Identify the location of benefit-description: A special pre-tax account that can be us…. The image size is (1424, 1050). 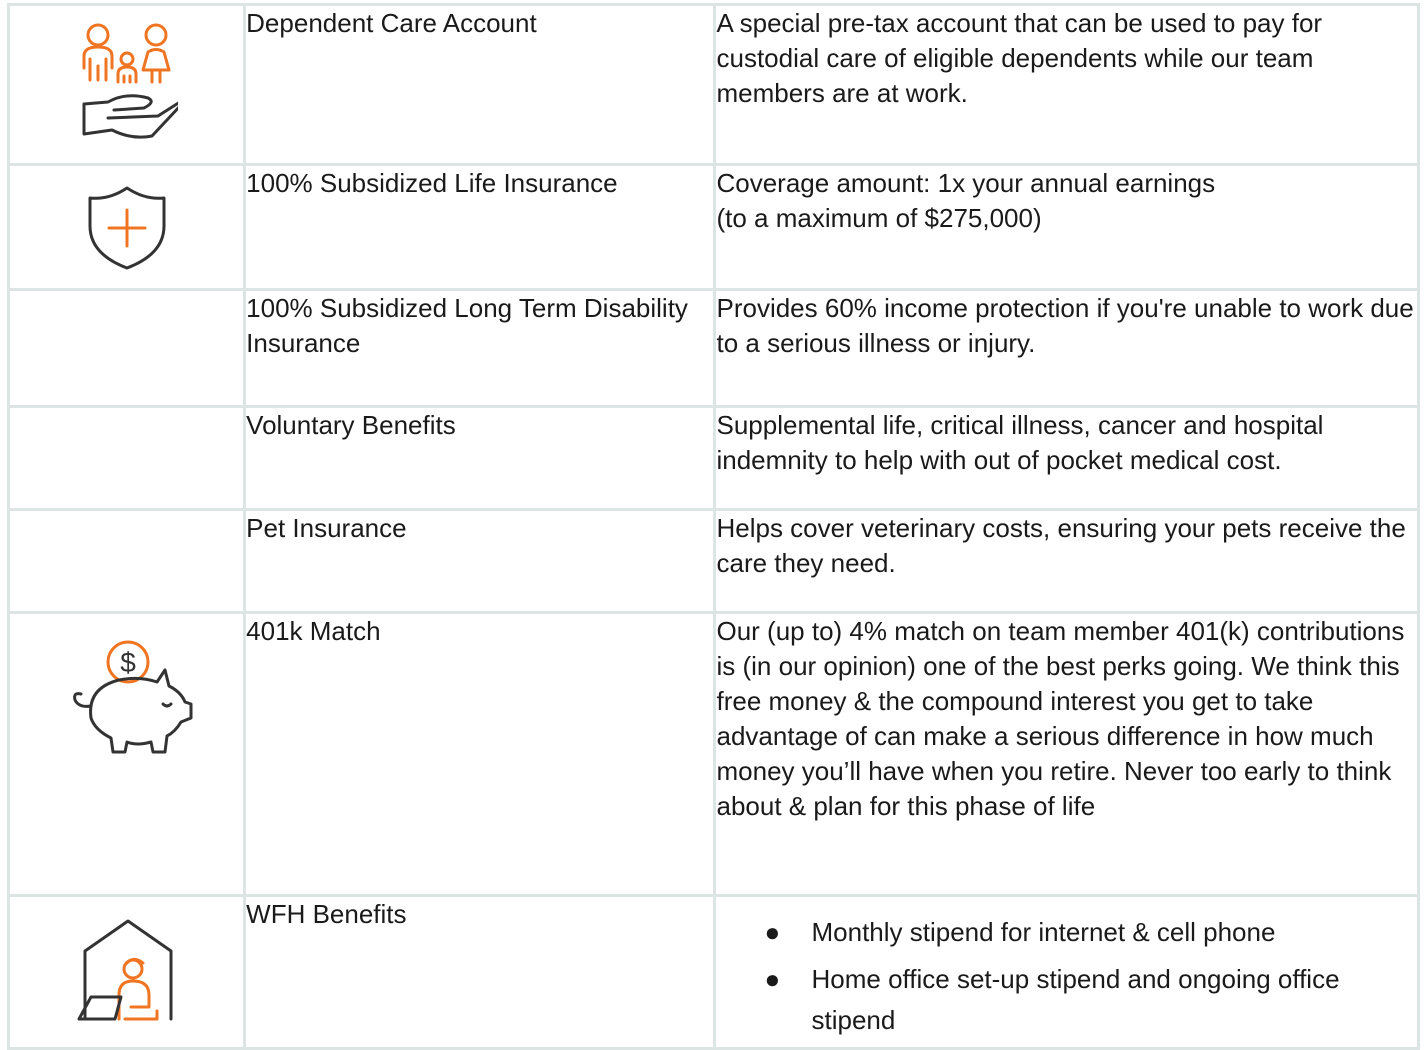
(1066, 84).